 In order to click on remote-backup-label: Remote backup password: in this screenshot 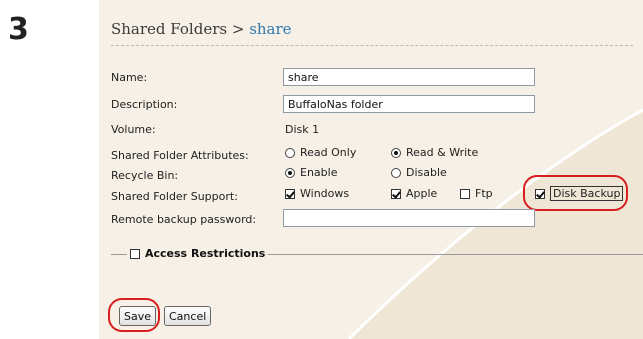, I will do `click(184, 219)`.